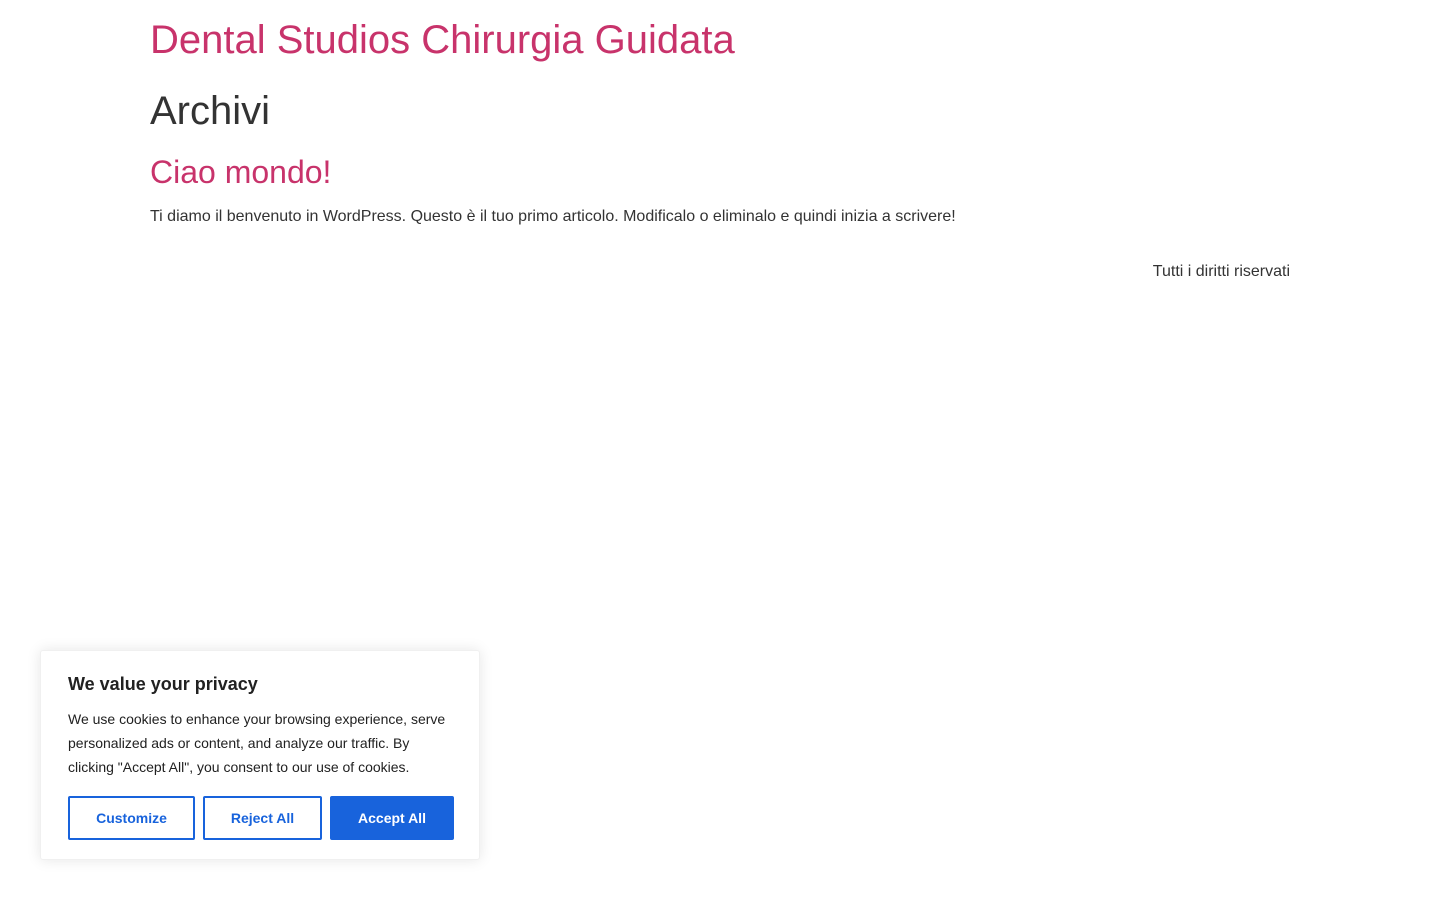  What do you see at coordinates (131, 818) in the screenshot?
I see `customize-button: Customize` at bounding box center [131, 818].